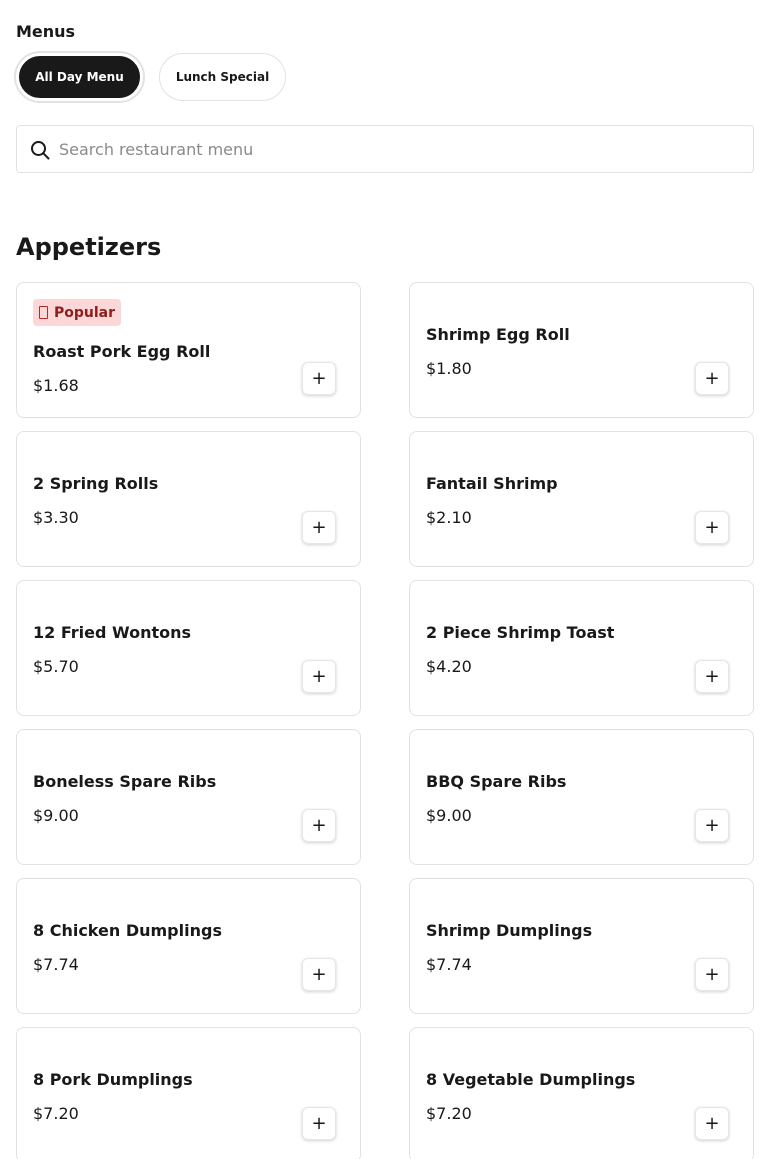  What do you see at coordinates (112, 632) in the screenshot?
I see `item-name: 12 Fried Wontons` at bounding box center [112, 632].